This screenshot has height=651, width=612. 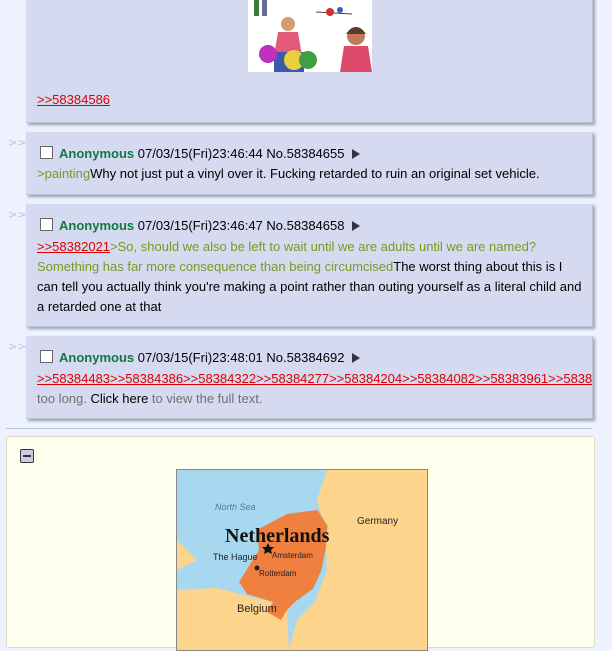 I want to click on post-number: No.58384692, so click(x=305, y=357).